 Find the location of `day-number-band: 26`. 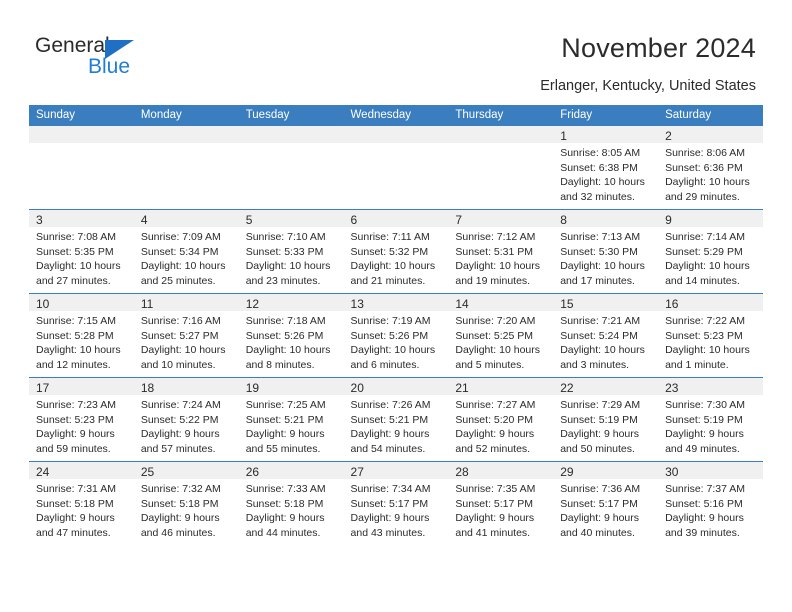

day-number-band: 26 is located at coordinates (291, 470).